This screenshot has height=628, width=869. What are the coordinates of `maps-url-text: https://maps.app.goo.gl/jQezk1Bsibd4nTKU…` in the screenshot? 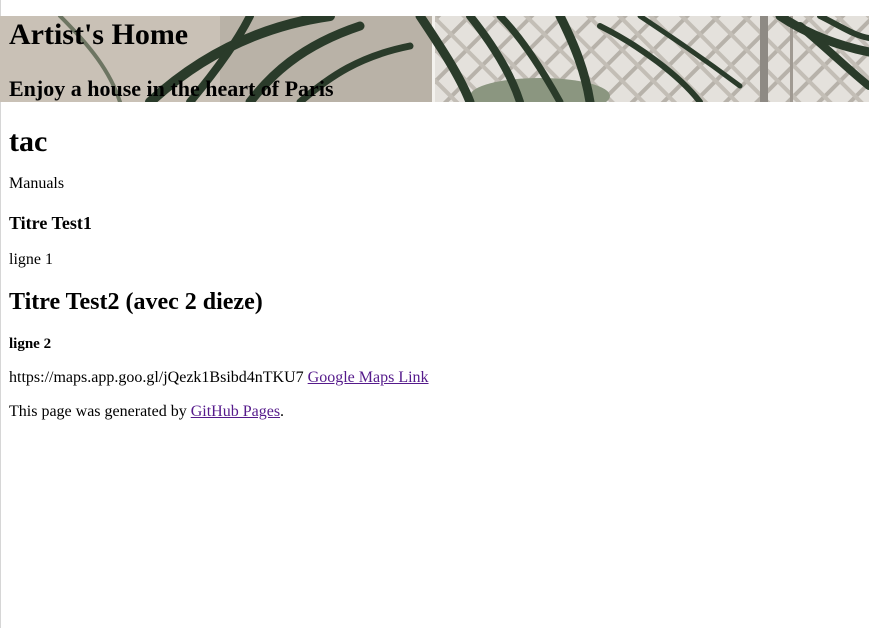 It's located at (156, 377).